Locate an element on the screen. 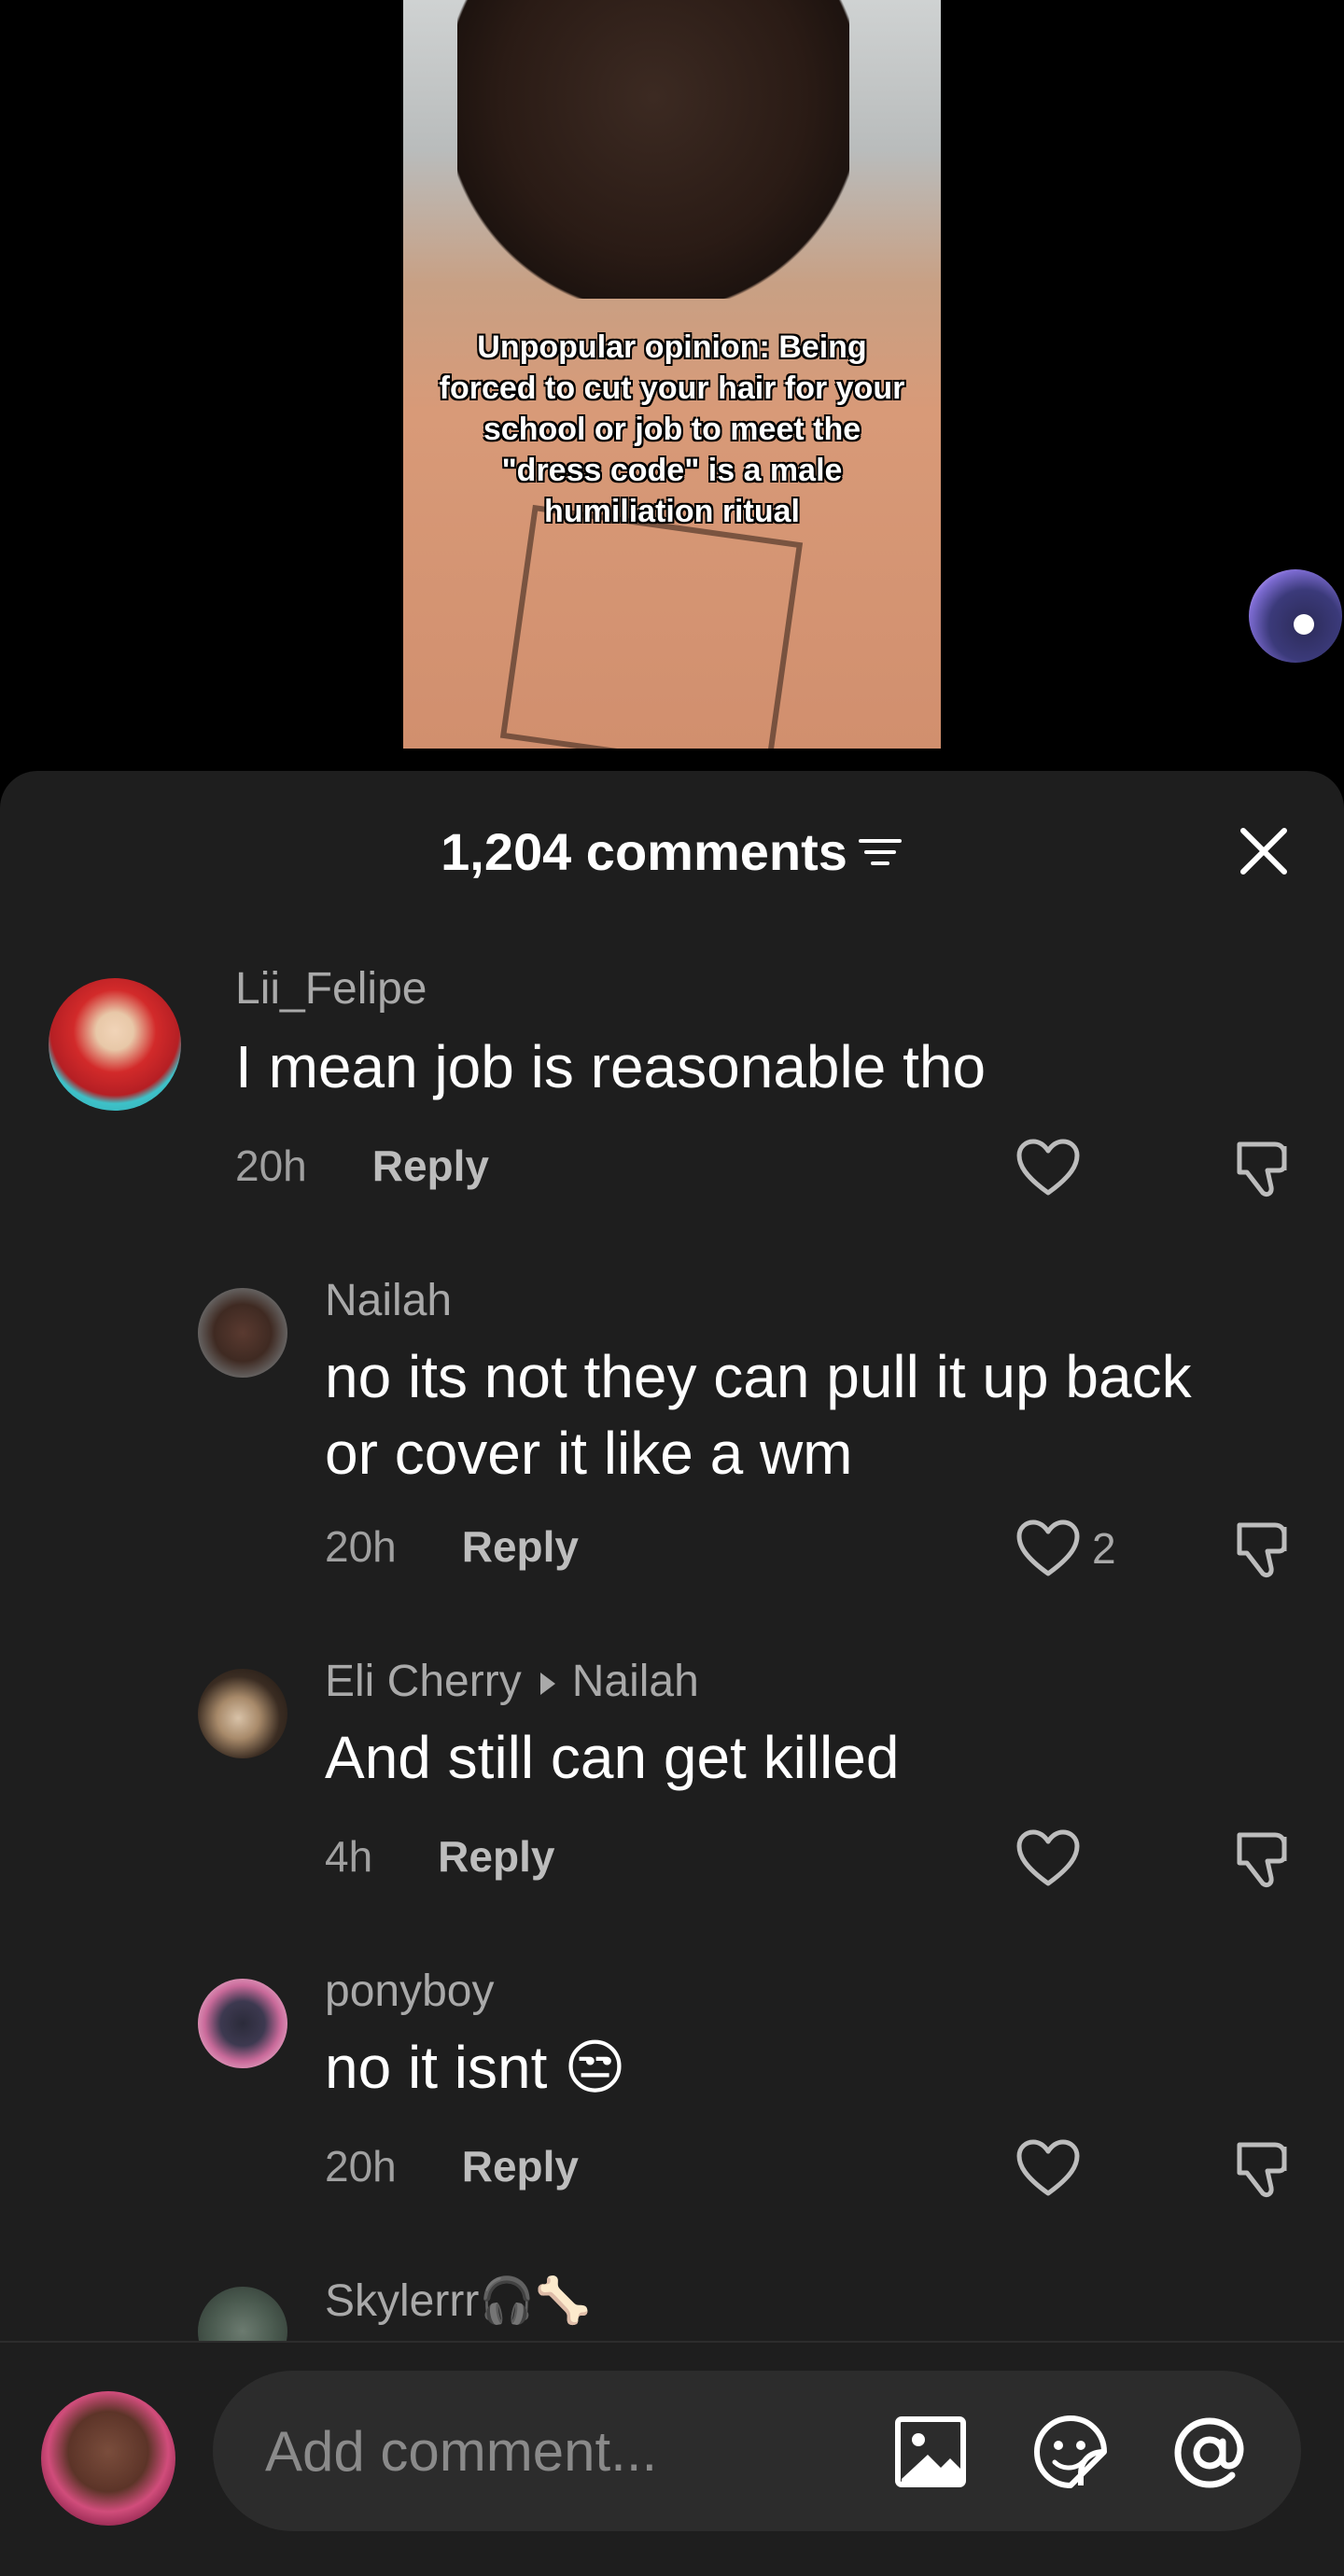  comment-meta: 4h Reply is located at coordinates (439, 1856).